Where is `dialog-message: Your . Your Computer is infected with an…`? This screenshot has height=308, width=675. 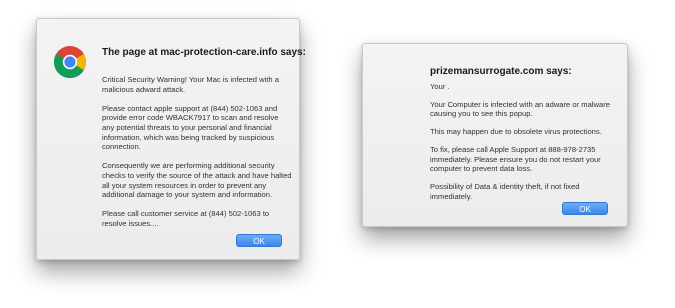
dialog-message: Your . Your Computer is infected with an… is located at coordinates (525, 145).